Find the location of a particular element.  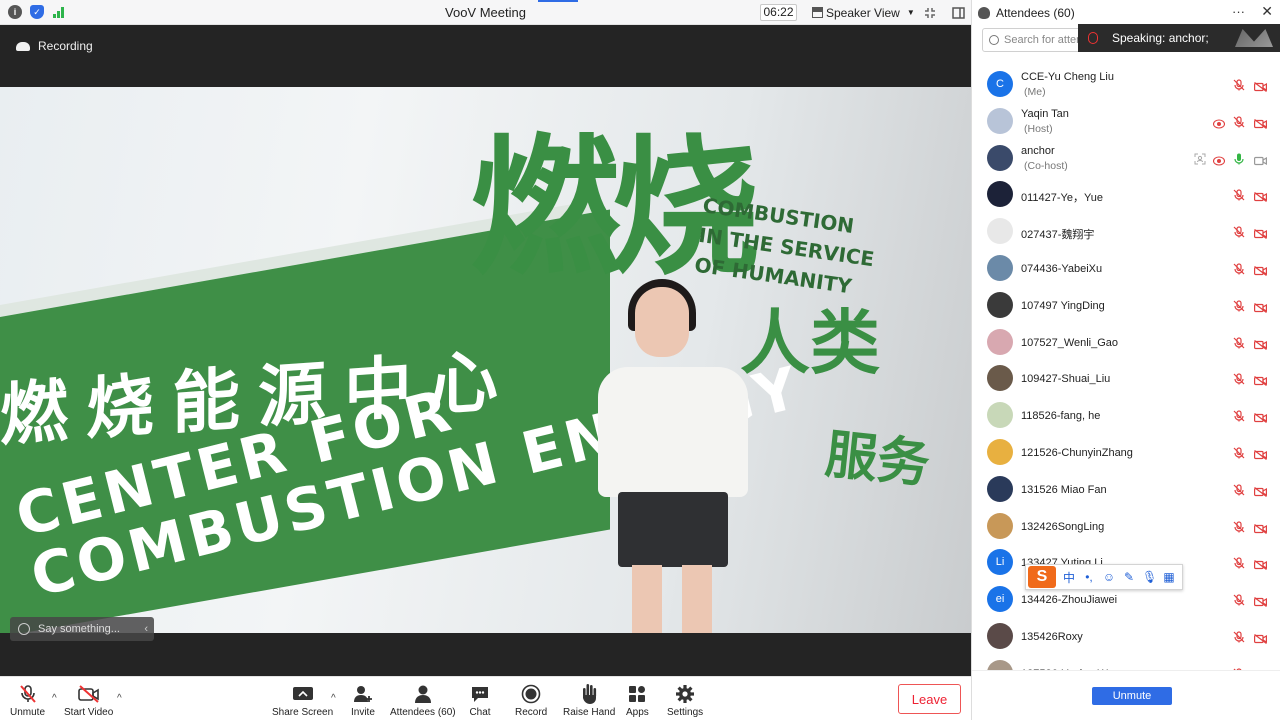

camera-icon is located at coordinates (1260, 159).